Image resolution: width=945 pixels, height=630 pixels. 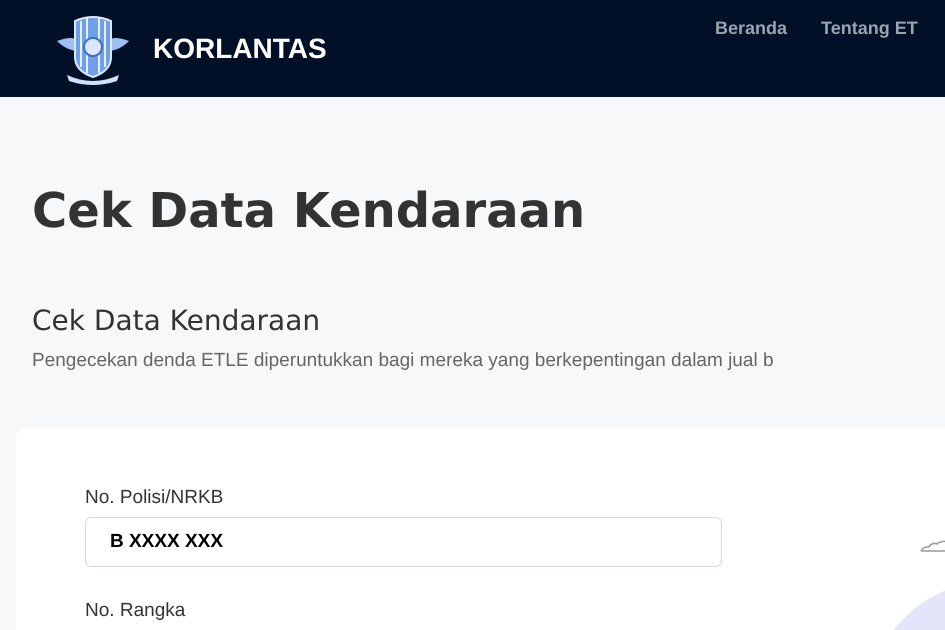 I want to click on field-label: No. Polisi/NRKB, so click(x=154, y=498).